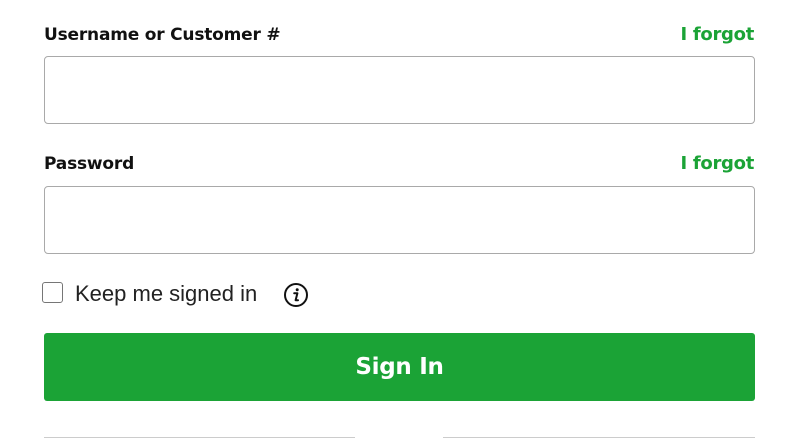 The width and height of the screenshot is (799, 445). I want to click on username-input, so click(399, 90).